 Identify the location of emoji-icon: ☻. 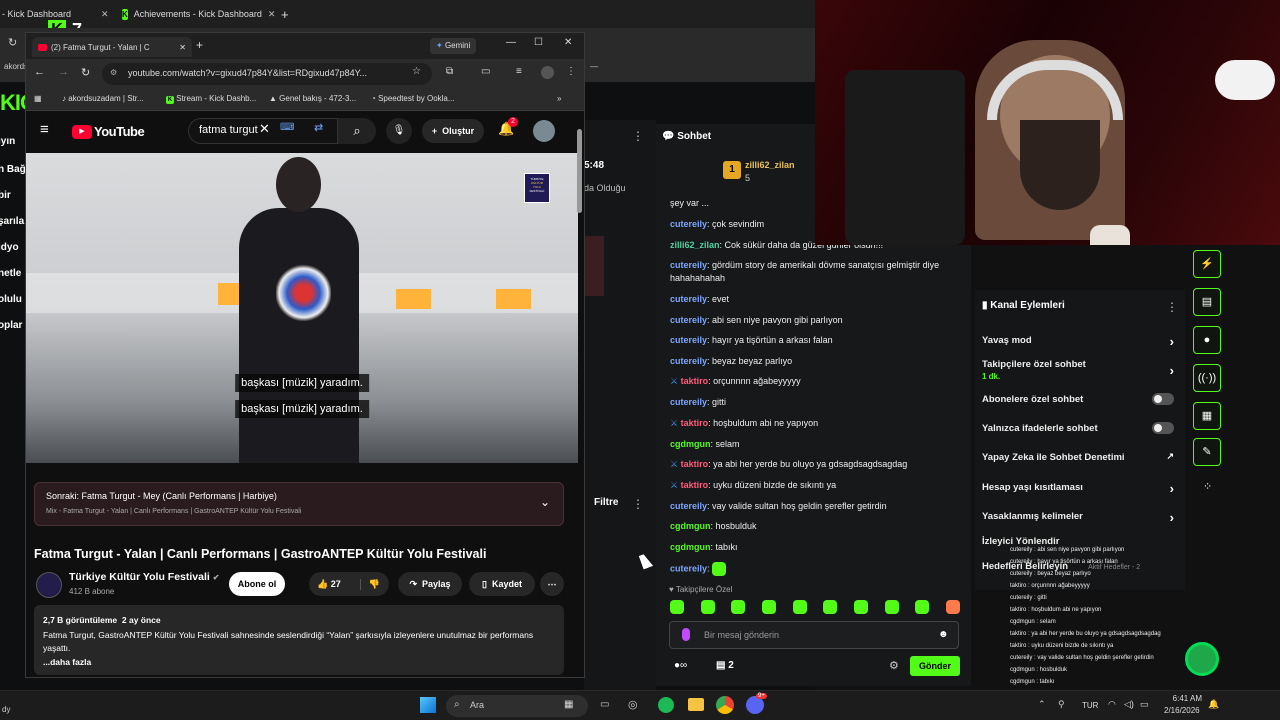
(943, 634).